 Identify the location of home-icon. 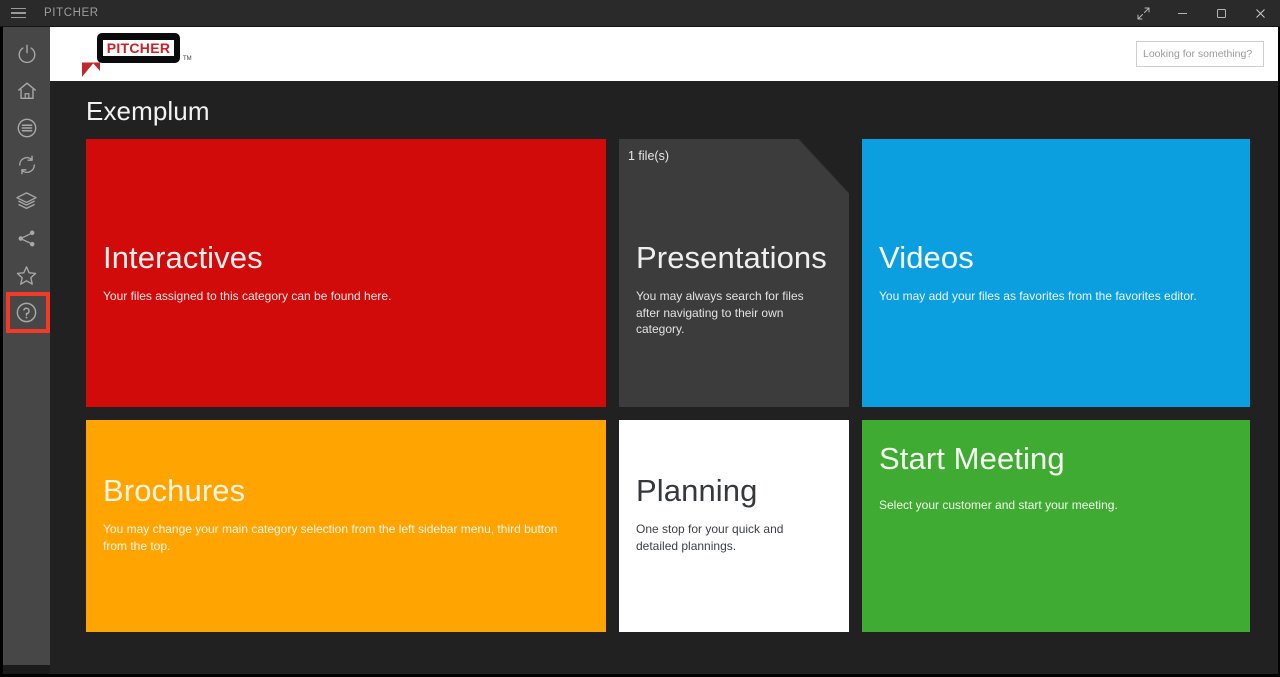
(26, 90).